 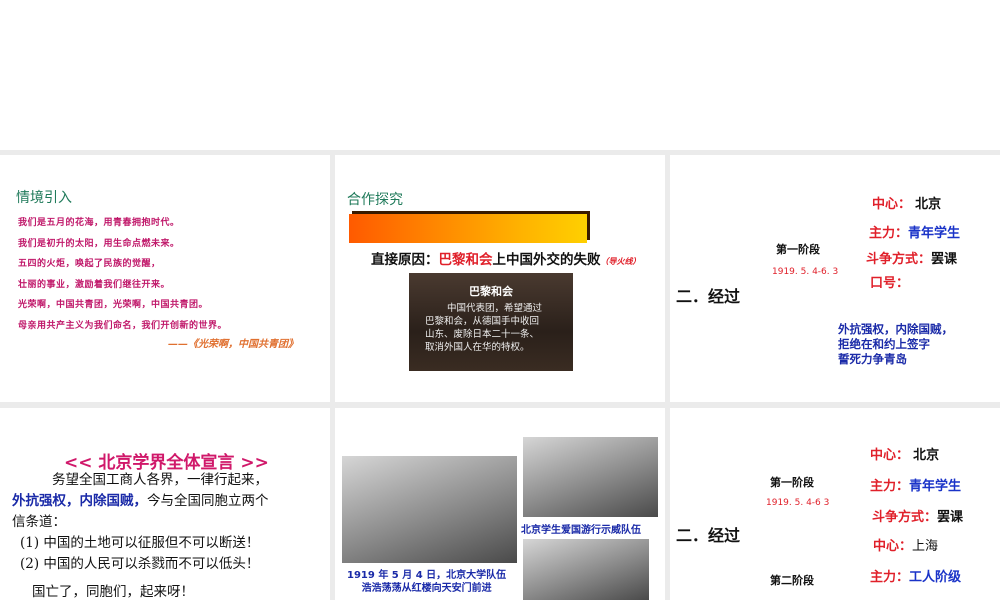 What do you see at coordinates (590, 477) in the screenshot?
I see `parade-photo` at bounding box center [590, 477].